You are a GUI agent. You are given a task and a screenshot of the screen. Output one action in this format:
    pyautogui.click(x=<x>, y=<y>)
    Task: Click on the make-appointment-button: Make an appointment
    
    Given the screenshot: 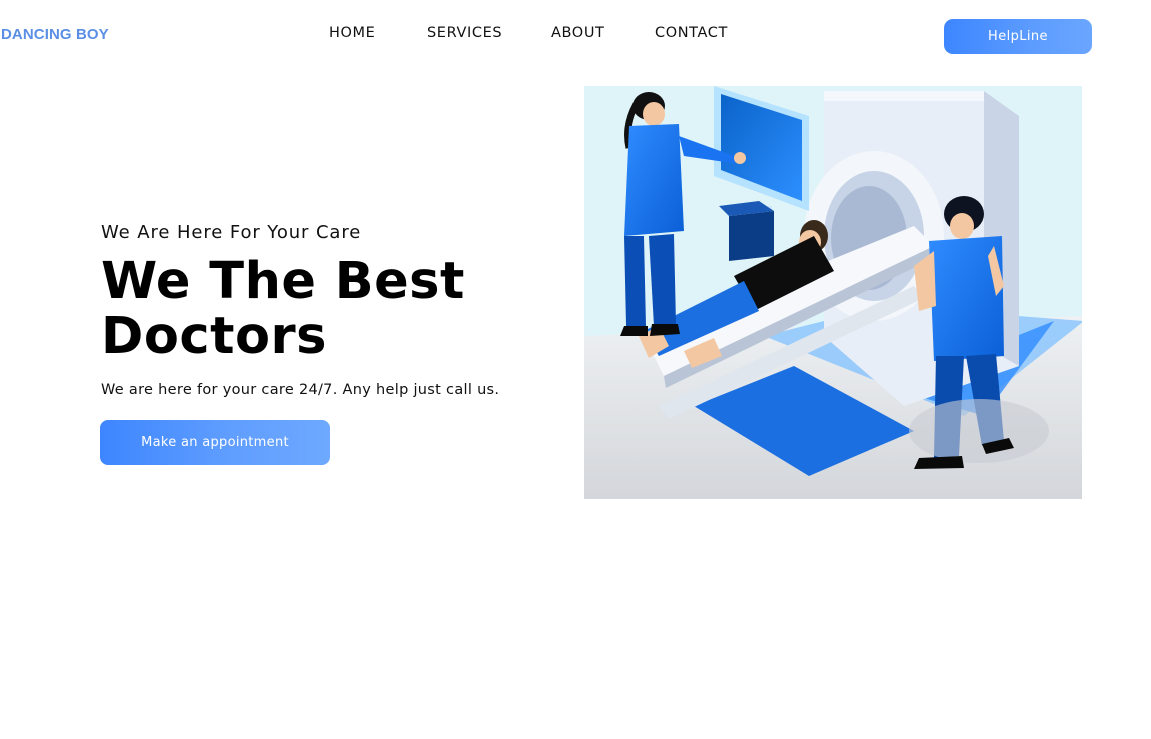 What is the action you would take?
    pyautogui.click(x=215, y=442)
    